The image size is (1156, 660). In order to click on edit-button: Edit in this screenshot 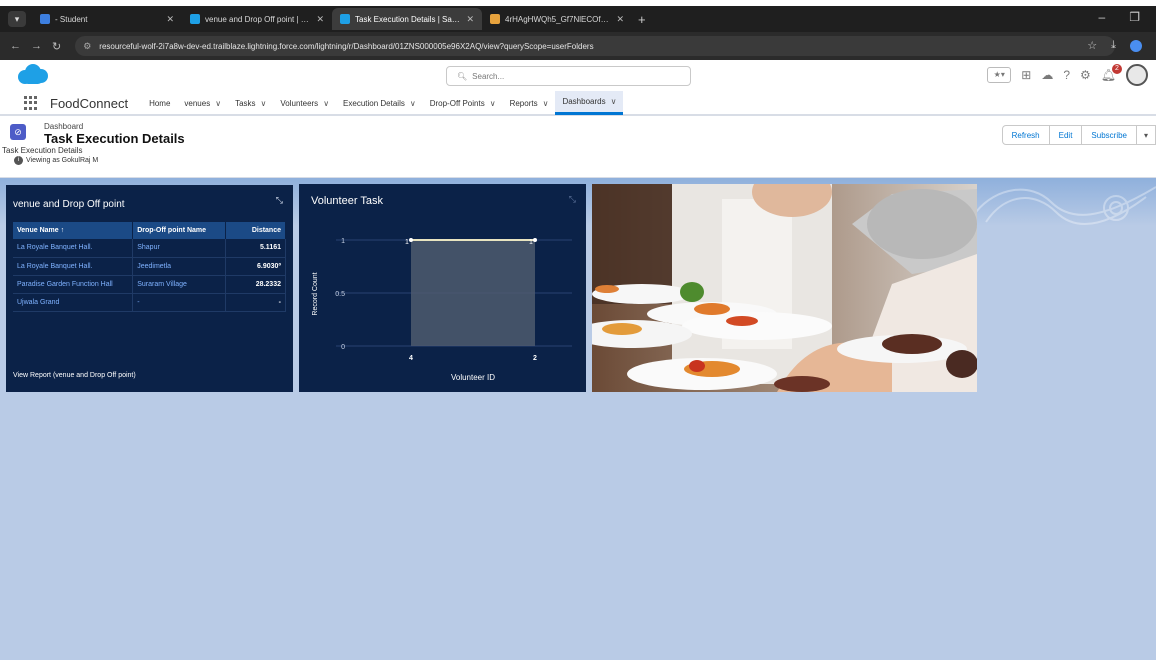, I will do `click(1065, 135)`.